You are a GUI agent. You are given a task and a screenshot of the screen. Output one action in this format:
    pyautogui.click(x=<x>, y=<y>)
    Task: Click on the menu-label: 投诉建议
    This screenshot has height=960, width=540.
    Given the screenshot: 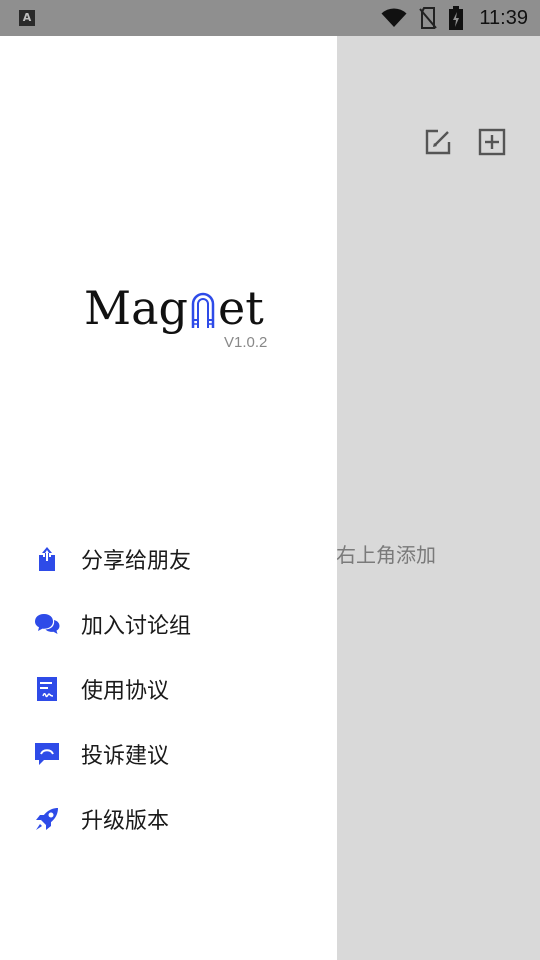 What is the action you would take?
    pyautogui.click(x=125, y=756)
    